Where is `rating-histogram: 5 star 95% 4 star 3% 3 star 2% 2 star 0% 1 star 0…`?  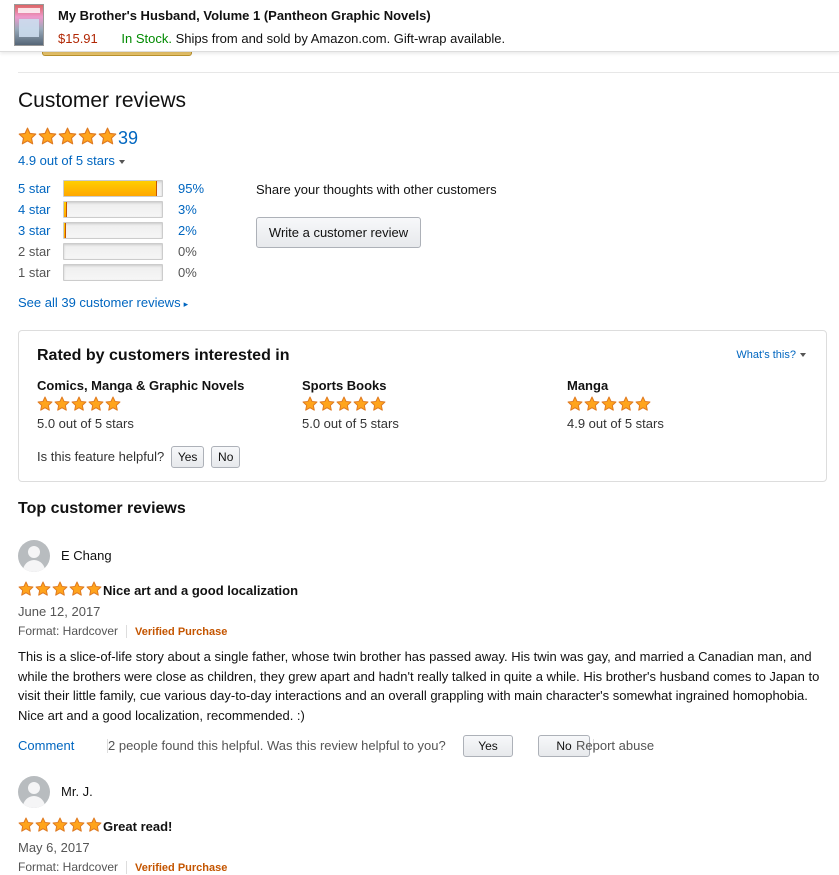
rating-histogram: 5 star 95% 4 star 3% 3 star 2% 2 star 0% 1 star 0… is located at coordinates (138, 231).